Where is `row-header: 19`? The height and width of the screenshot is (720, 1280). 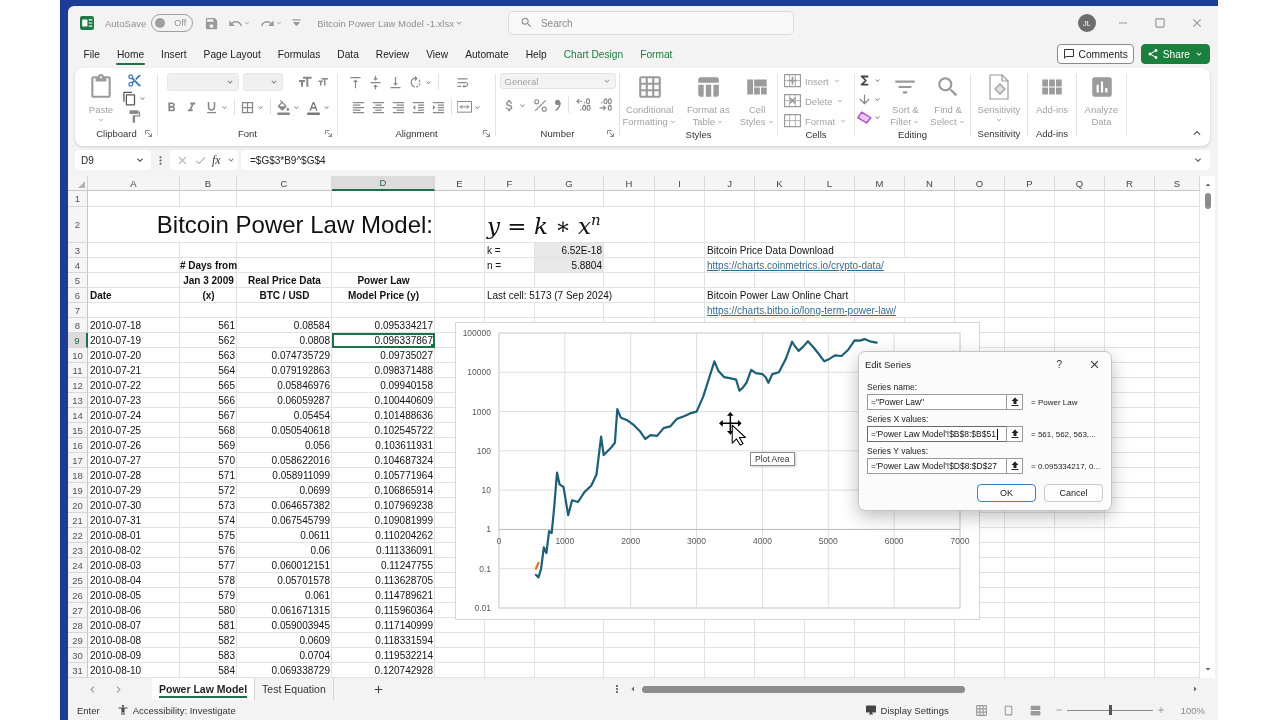
row-header: 19 is located at coordinates (78, 490).